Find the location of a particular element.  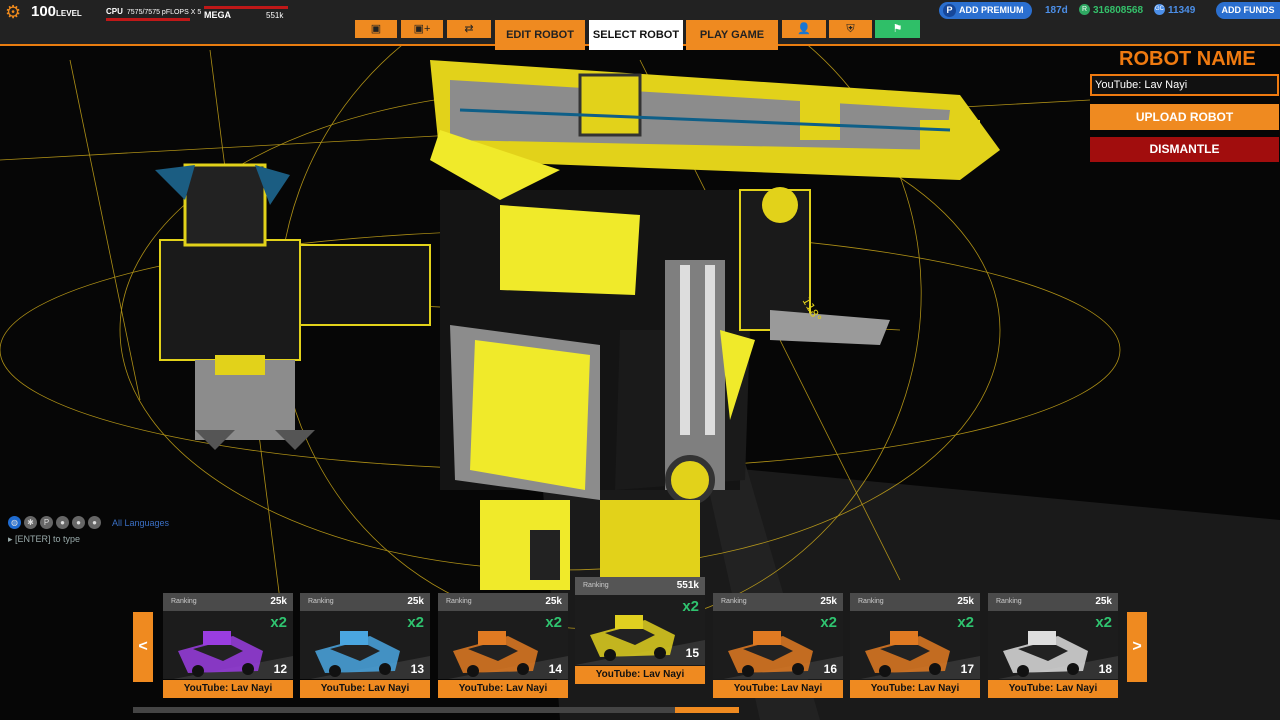

friend-icon: ● is located at coordinates (62, 522).